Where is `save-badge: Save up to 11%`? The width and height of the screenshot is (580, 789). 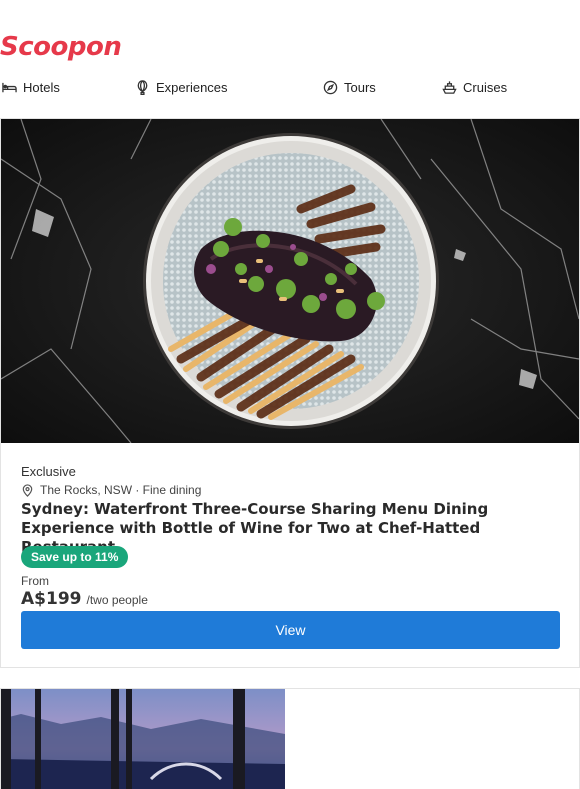
save-badge: Save up to 11% is located at coordinates (75, 557).